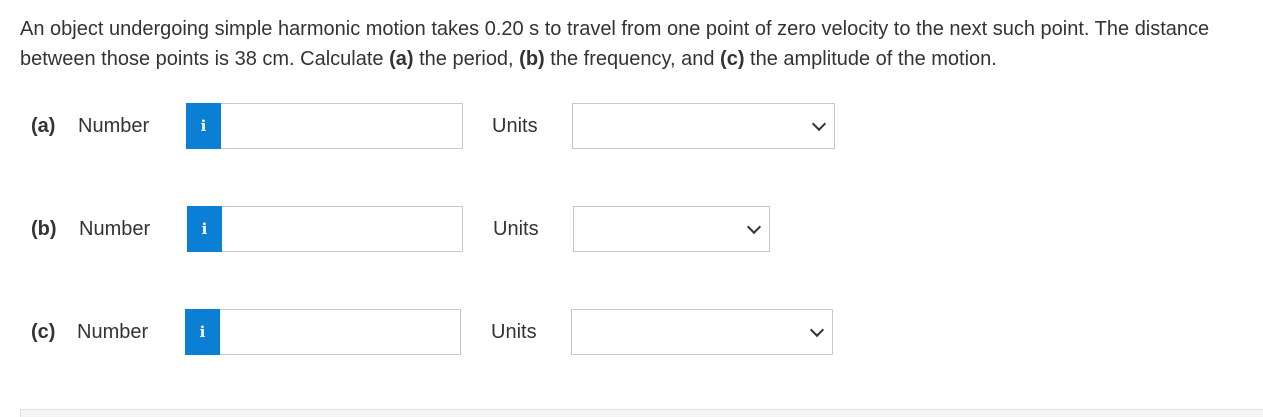  What do you see at coordinates (340, 332) in the screenshot?
I see `number-input-c` at bounding box center [340, 332].